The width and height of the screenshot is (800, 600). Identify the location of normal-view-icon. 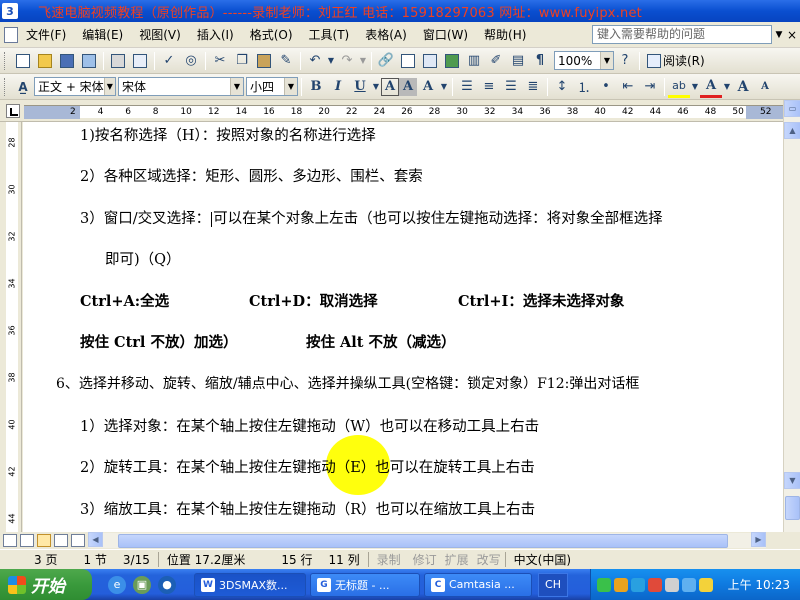
(10, 540).